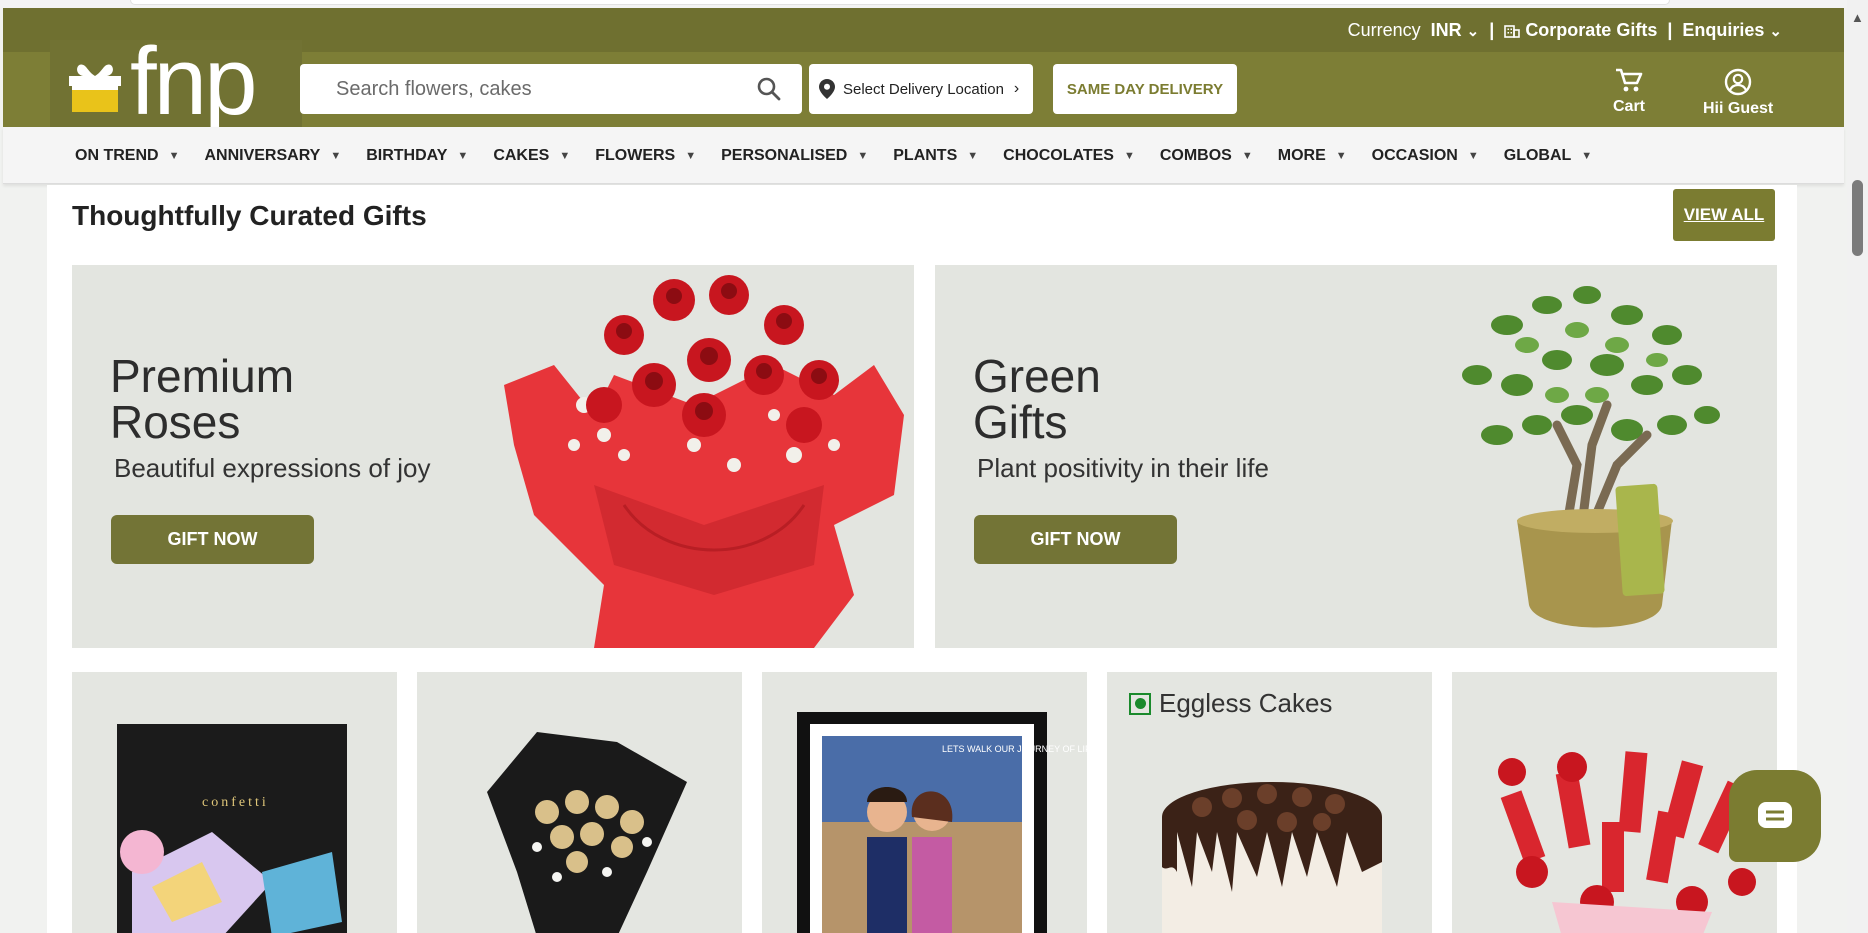  What do you see at coordinates (1016, 88) in the screenshot?
I see `chevron-right-icon: ›` at bounding box center [1016, 88].